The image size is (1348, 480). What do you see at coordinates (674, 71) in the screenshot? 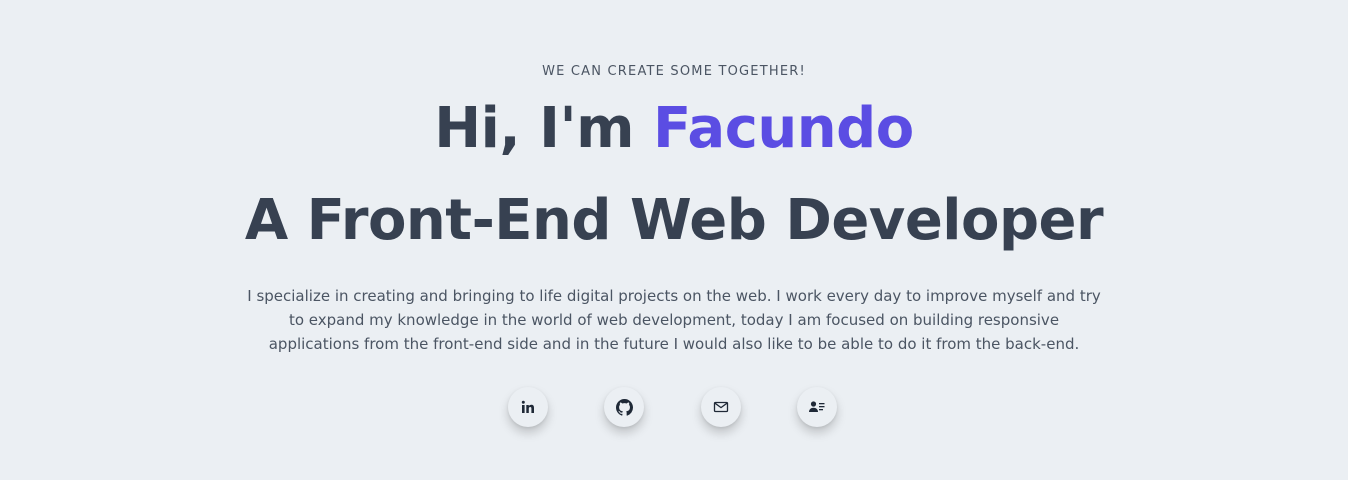
I see `hero-eyebrow: WE CAN CREATE SOME TOGETHER!` at bounding box center [674, 71].